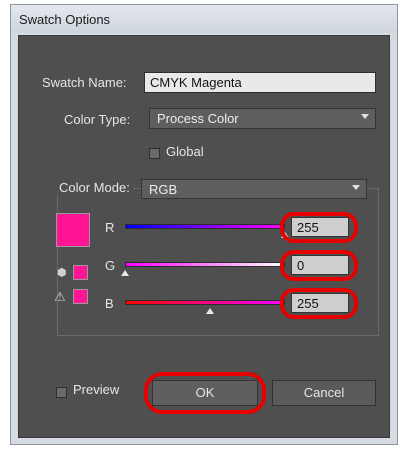  Describe the element at coordinates (65, 19) in the screenshot. I see `window-title: Swatch Options` at that location.